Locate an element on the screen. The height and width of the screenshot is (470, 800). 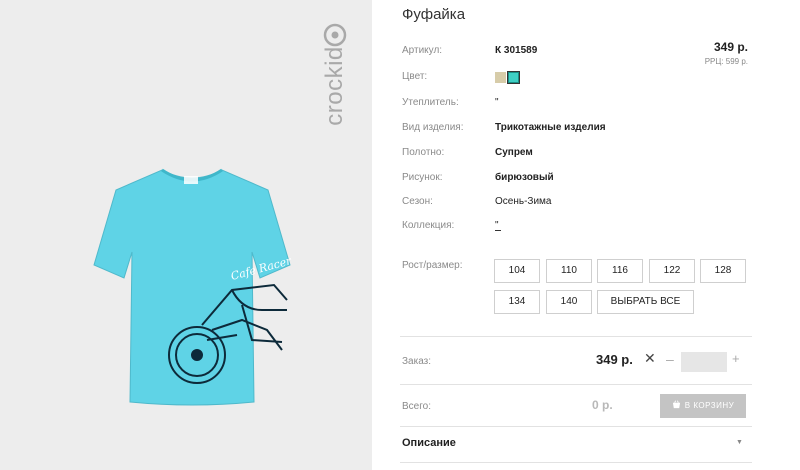
color-swatch-beige is located at coordinates (500, 77).